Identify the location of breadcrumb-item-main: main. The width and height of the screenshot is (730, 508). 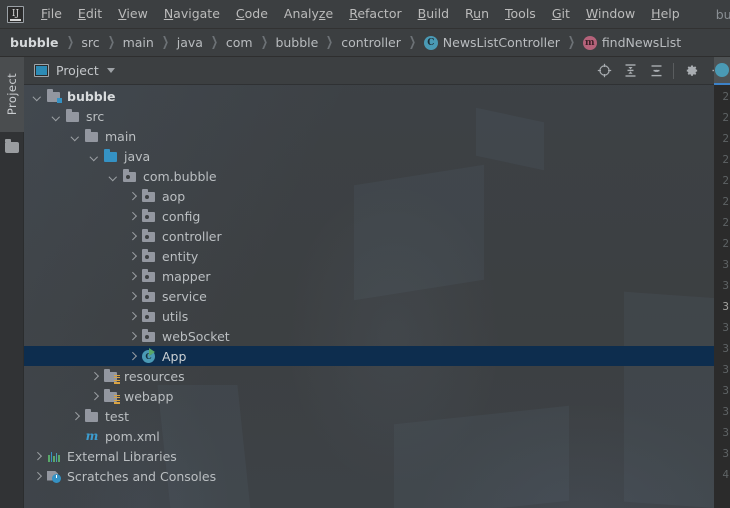
(138, 42).